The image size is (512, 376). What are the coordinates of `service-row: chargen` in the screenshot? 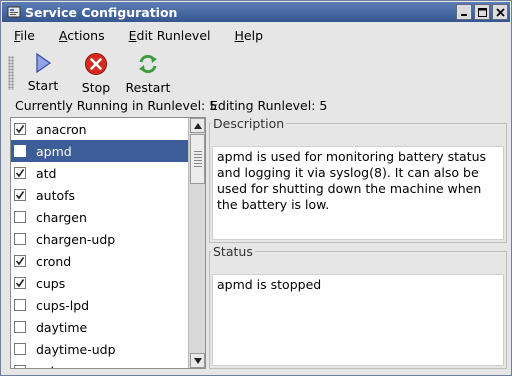 It's located at (99, 217).